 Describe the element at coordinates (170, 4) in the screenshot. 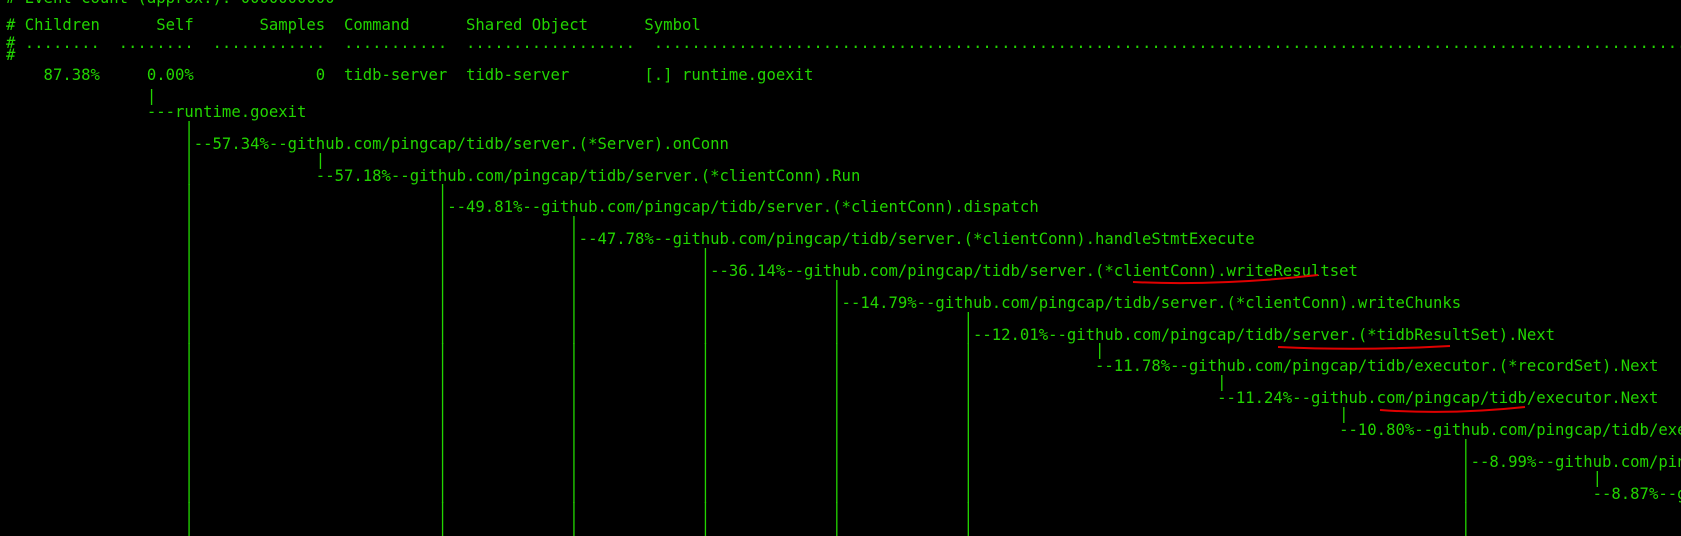

I see `header-cut-line: # Event count (approx.): 0000000000` at that location.